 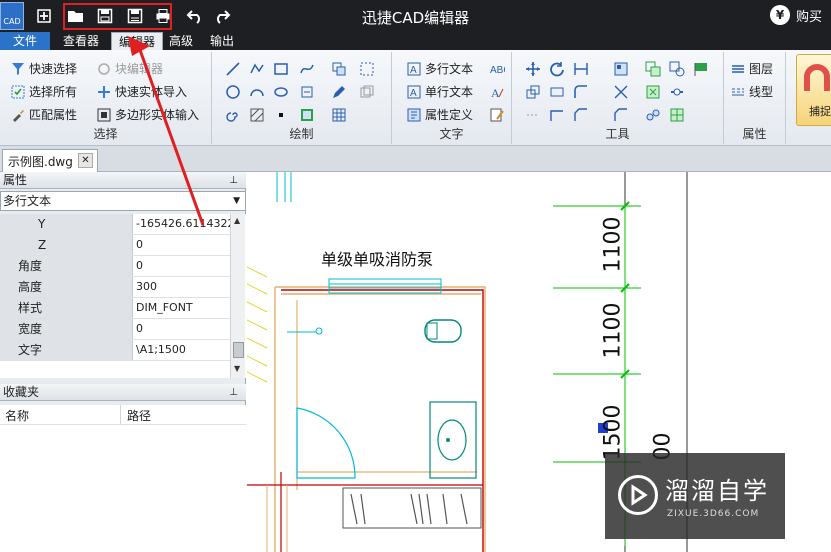 What do you see at coordinates (307, 115) in the screenshot?
I see `image-icon` at bounding box center [307, 115].